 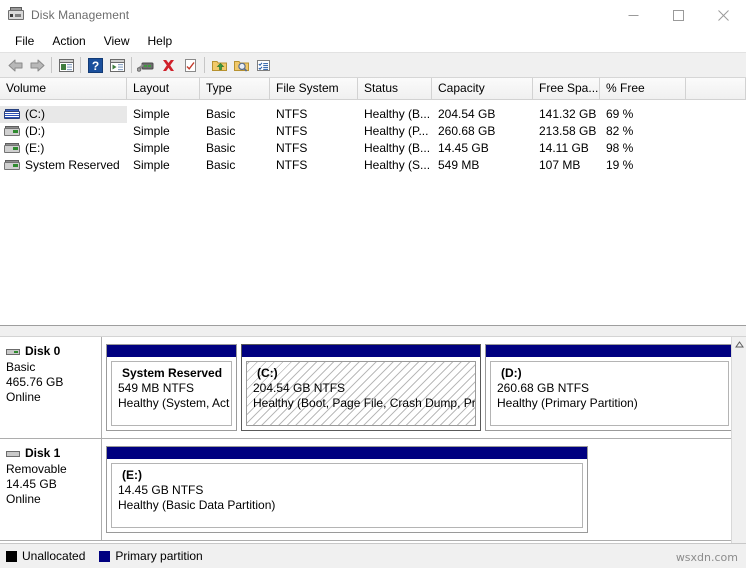 I want to click on show-hide-console-tree-icon, so click(x=66, y=65).